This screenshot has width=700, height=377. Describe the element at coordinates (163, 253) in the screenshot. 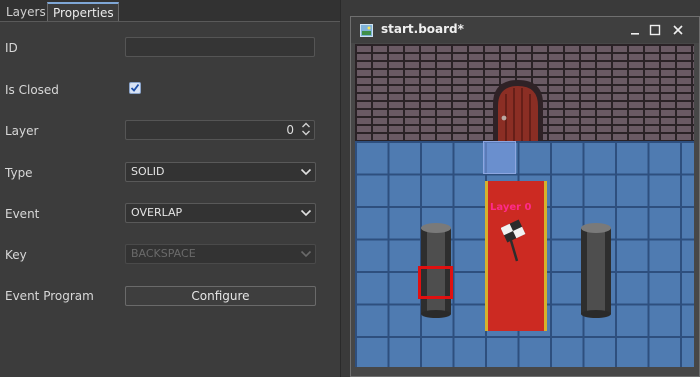

I see `key-value: BACKSPACE` at that location.